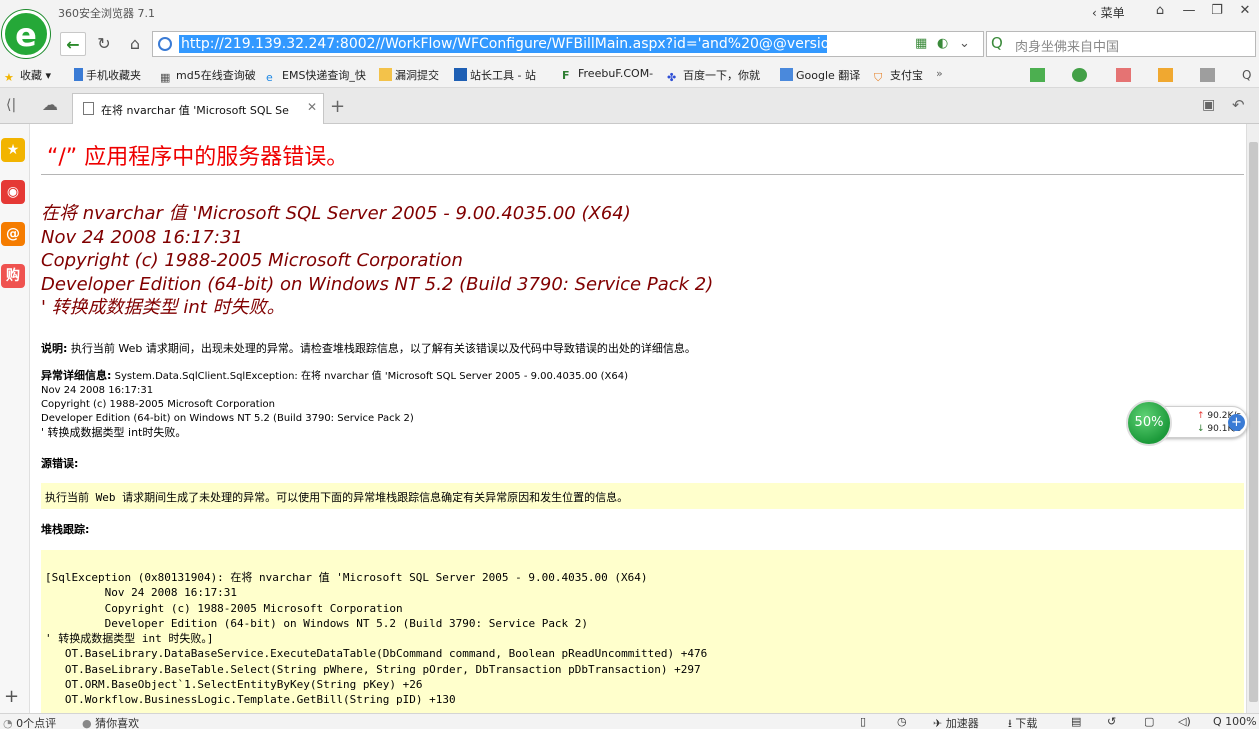 The width and height of the screenshot is (1259, 729). Describe the element at coordinates (1121, 44) in the screenshot. I see `search-field: Q 肉身坐佛来自中国` at that location.